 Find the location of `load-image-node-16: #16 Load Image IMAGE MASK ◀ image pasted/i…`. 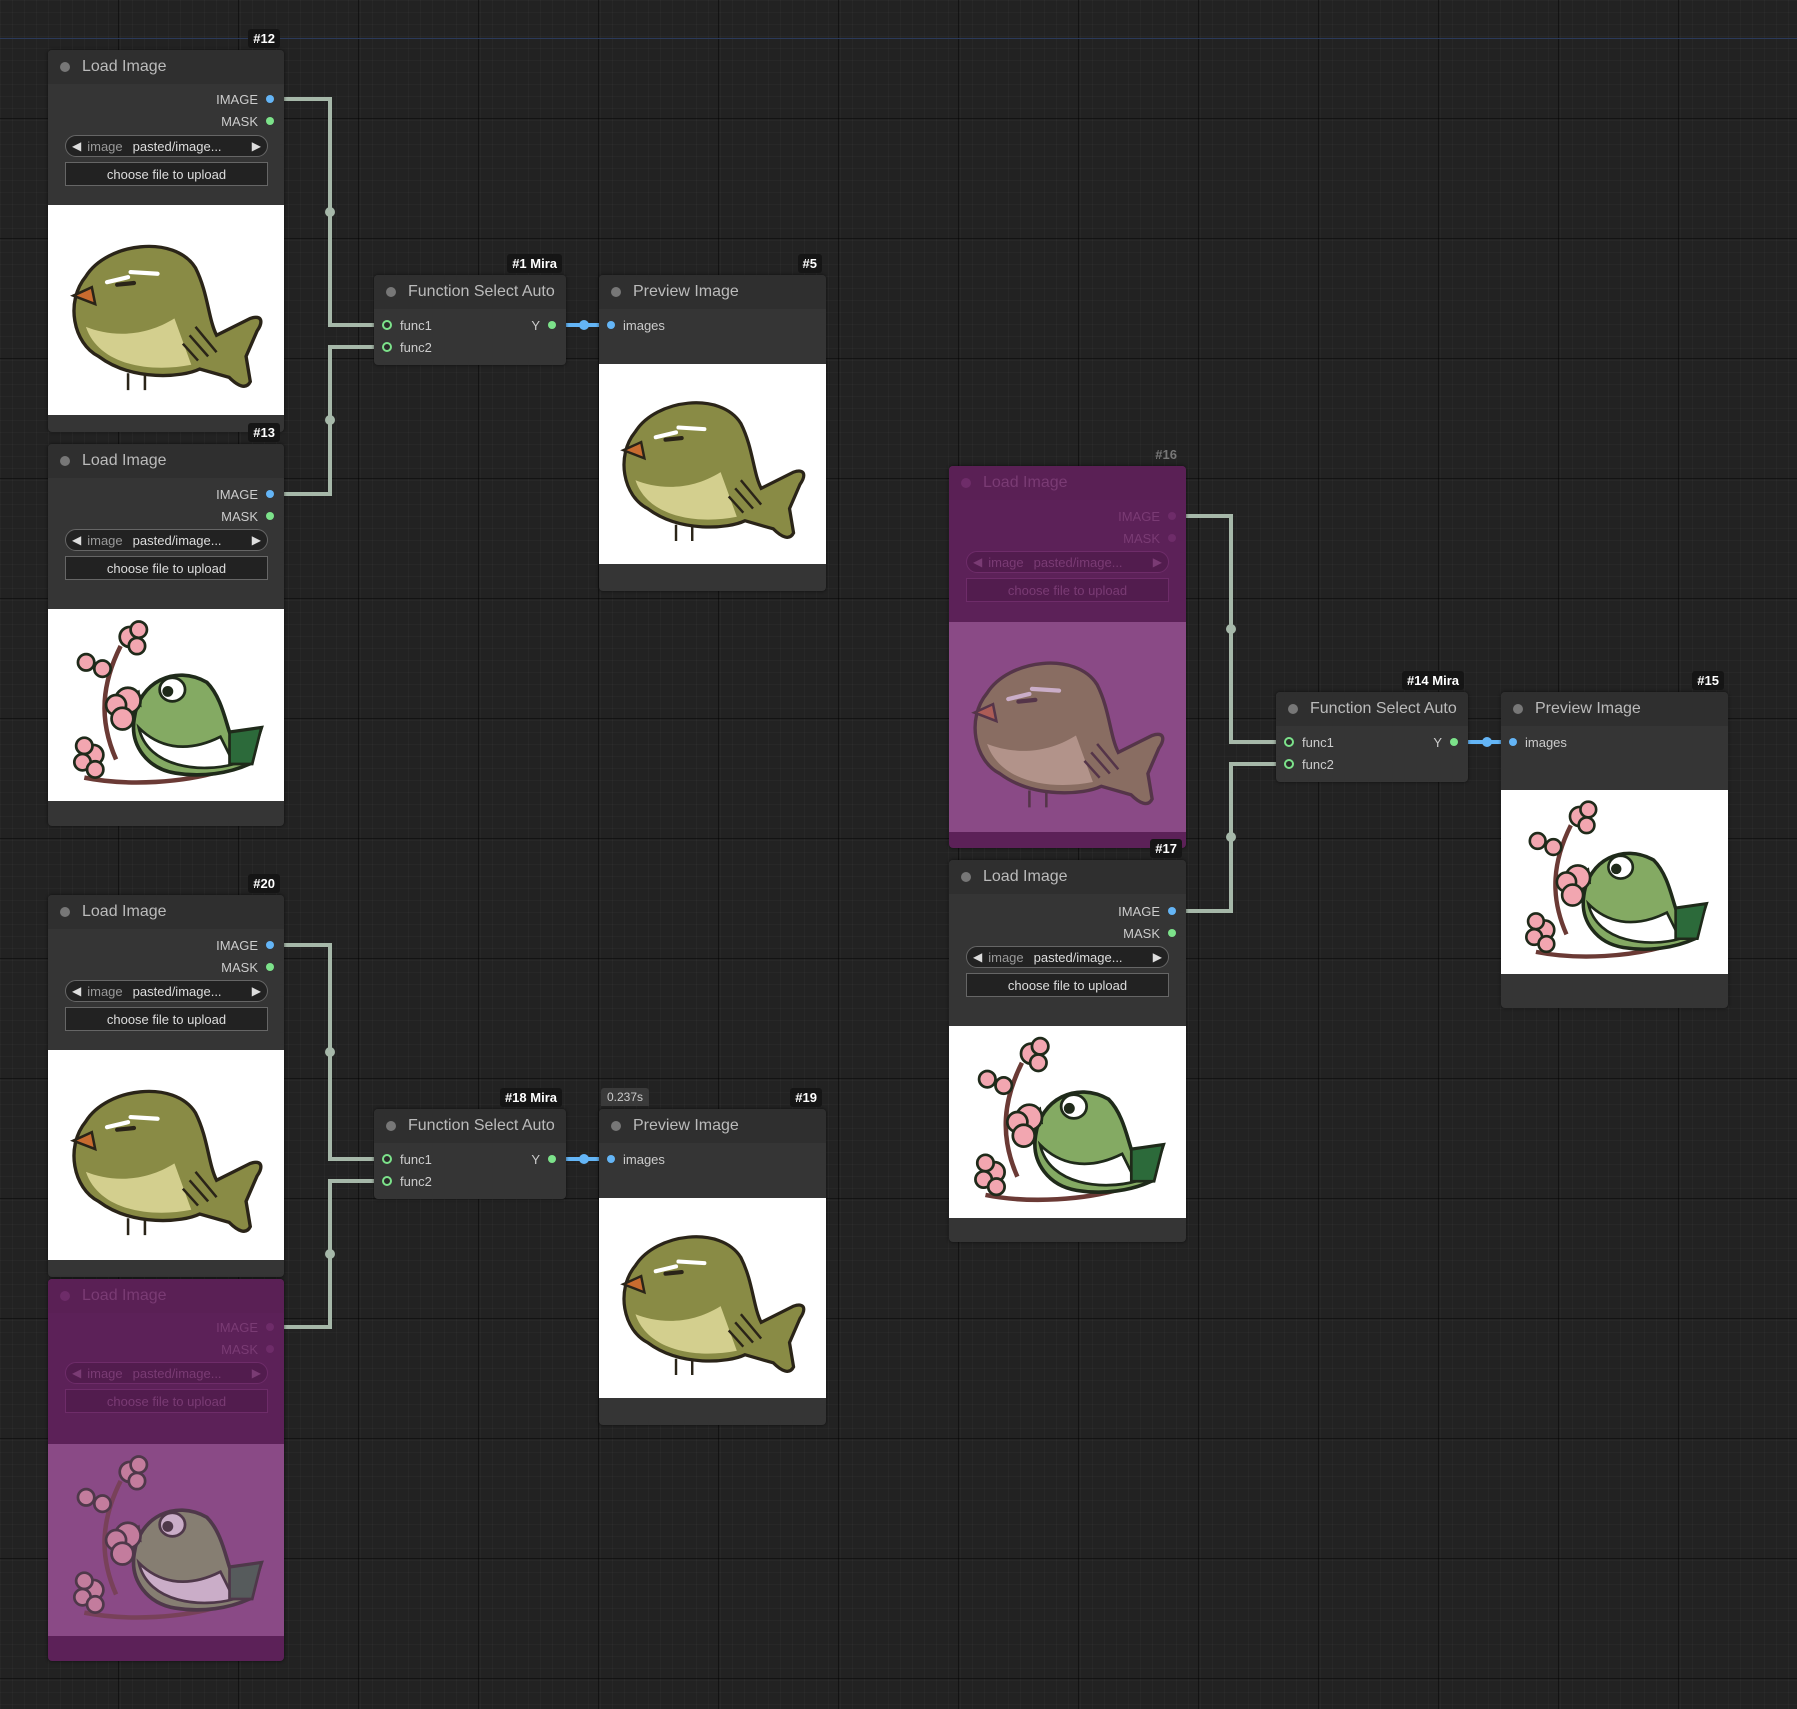

load-image-node-16: #16 Load Image IMAGE MASK ◀ image pasted/i… is located at coordinates (1067, 647).